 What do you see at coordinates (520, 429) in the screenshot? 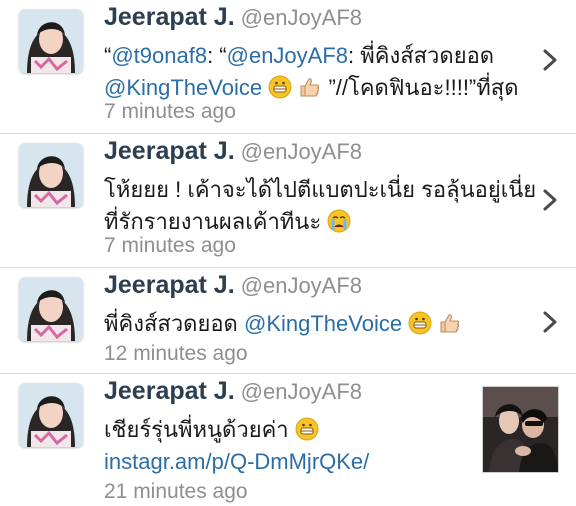
I see `photo-thumbnail` at bounding box center [520, 429].